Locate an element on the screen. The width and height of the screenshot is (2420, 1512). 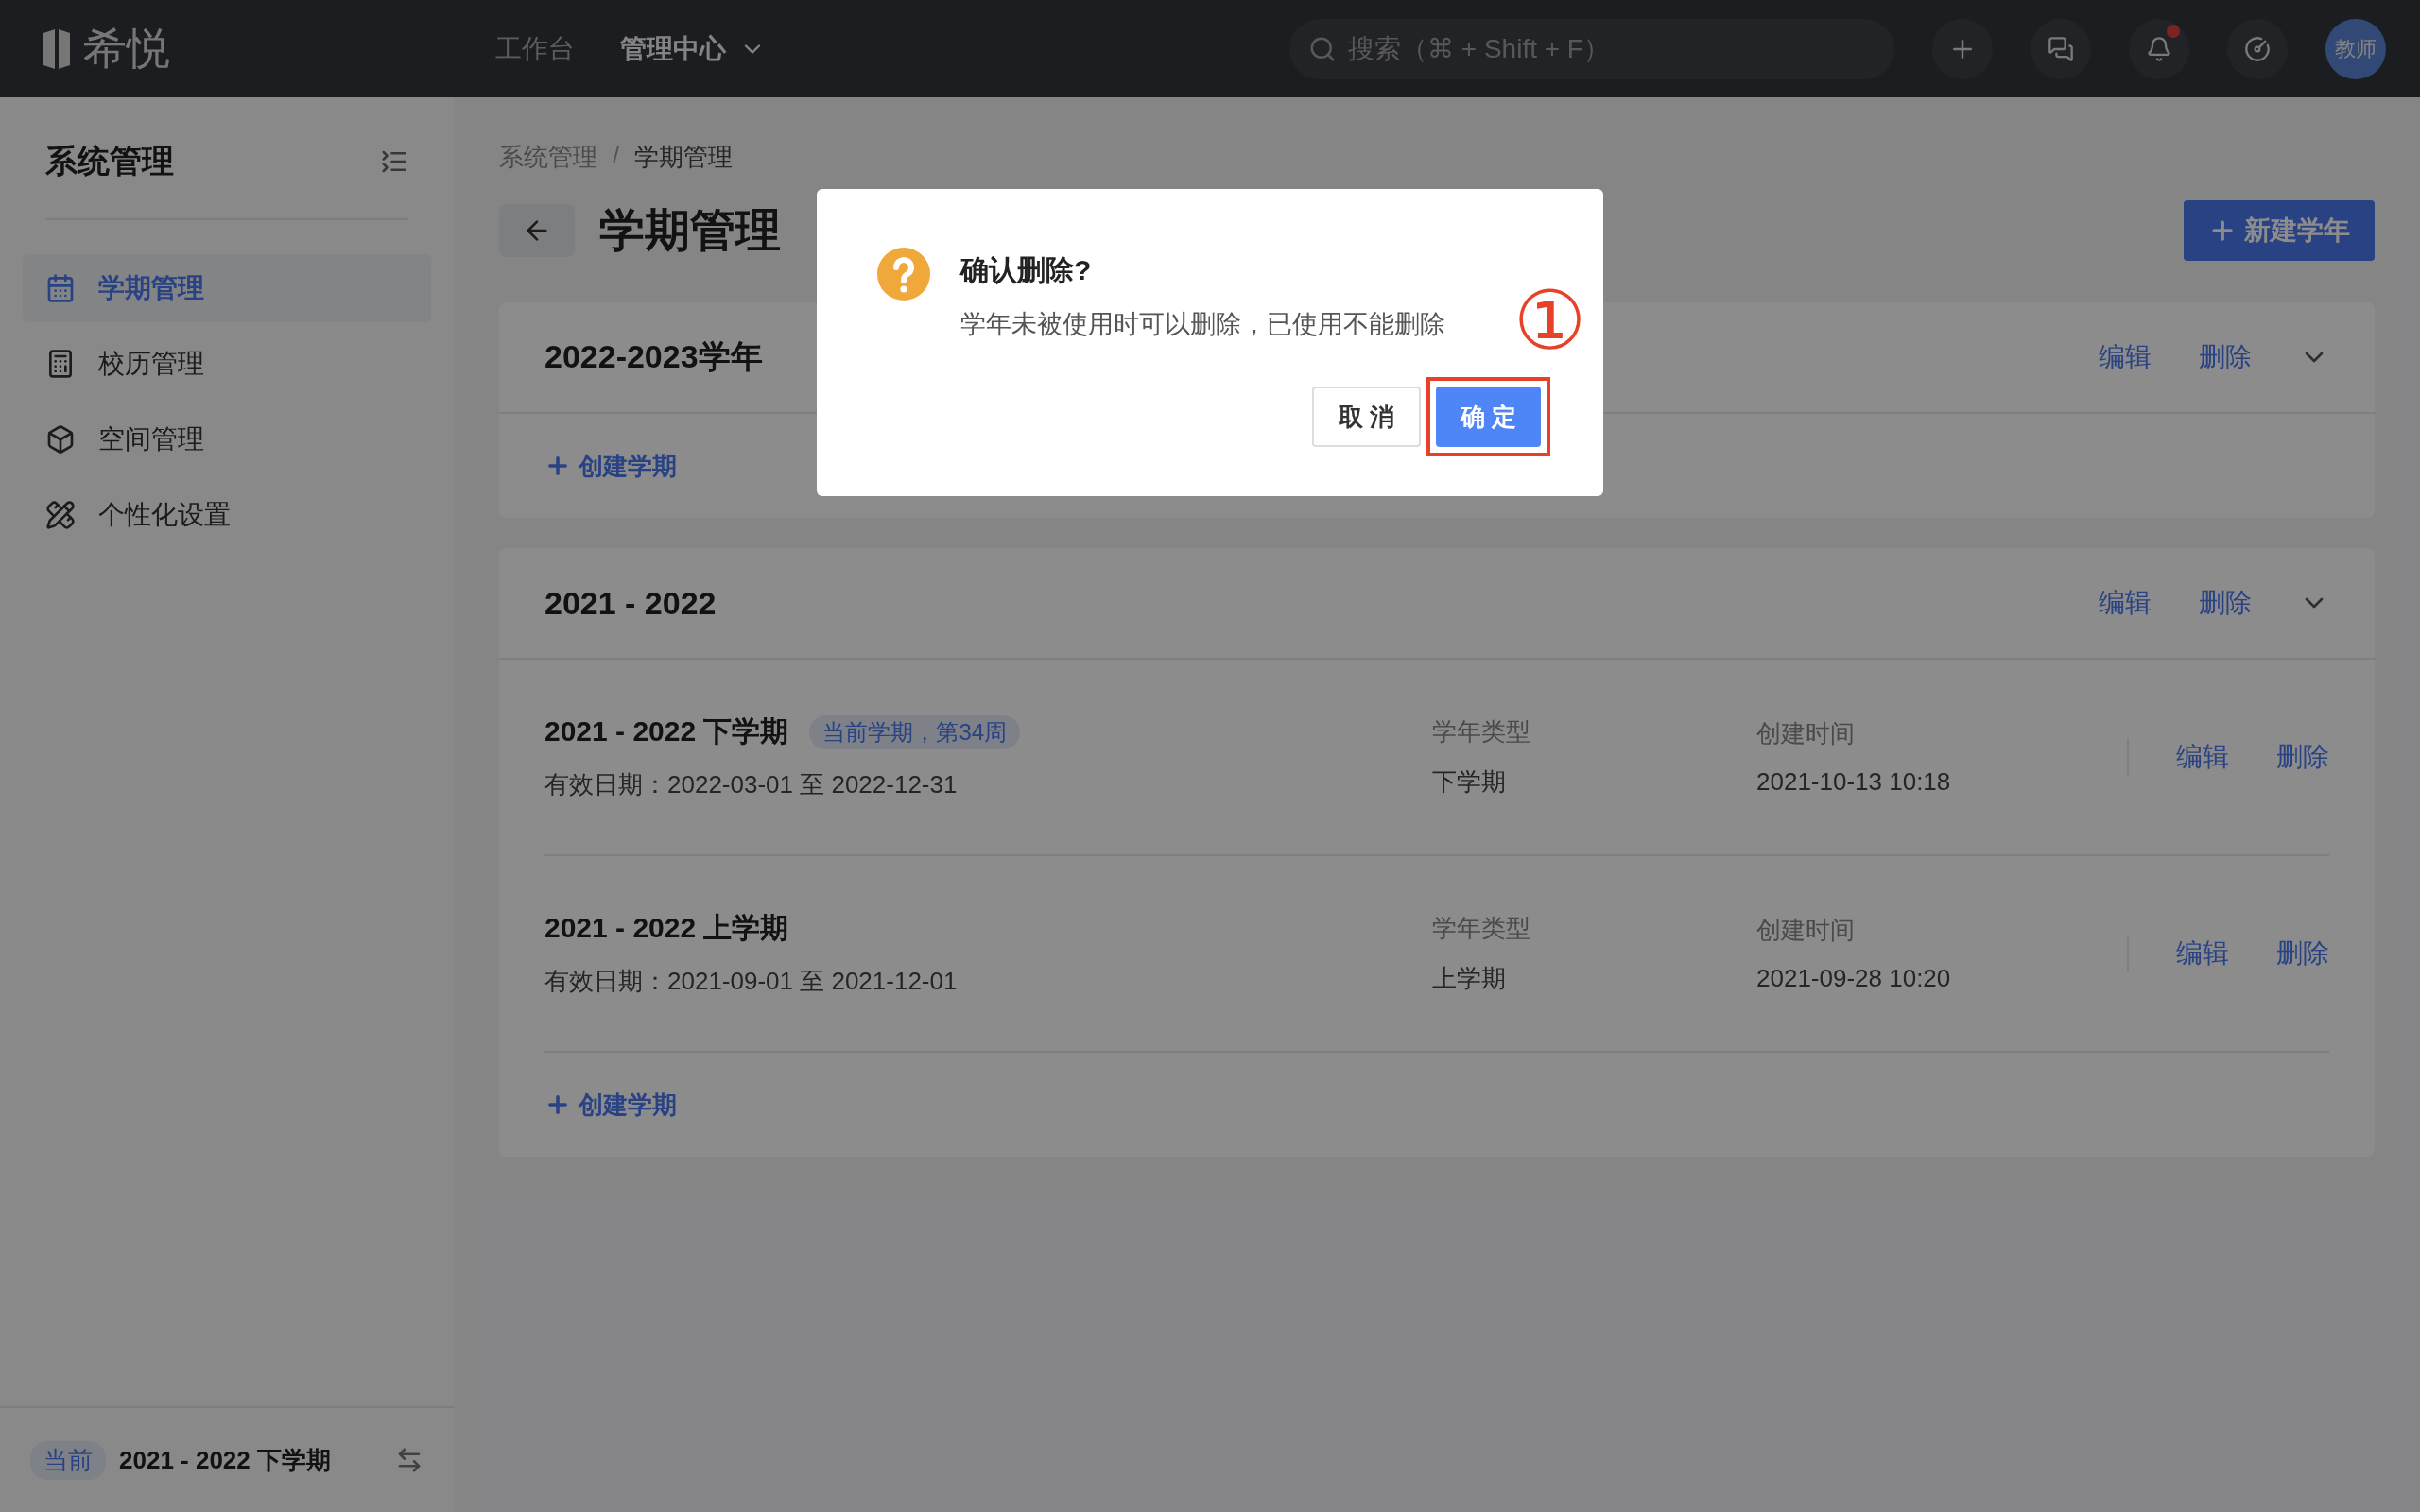
term-dates: 有效日期：2022-03-01 至 2022-12-31 is located at coordinates (751, 784).